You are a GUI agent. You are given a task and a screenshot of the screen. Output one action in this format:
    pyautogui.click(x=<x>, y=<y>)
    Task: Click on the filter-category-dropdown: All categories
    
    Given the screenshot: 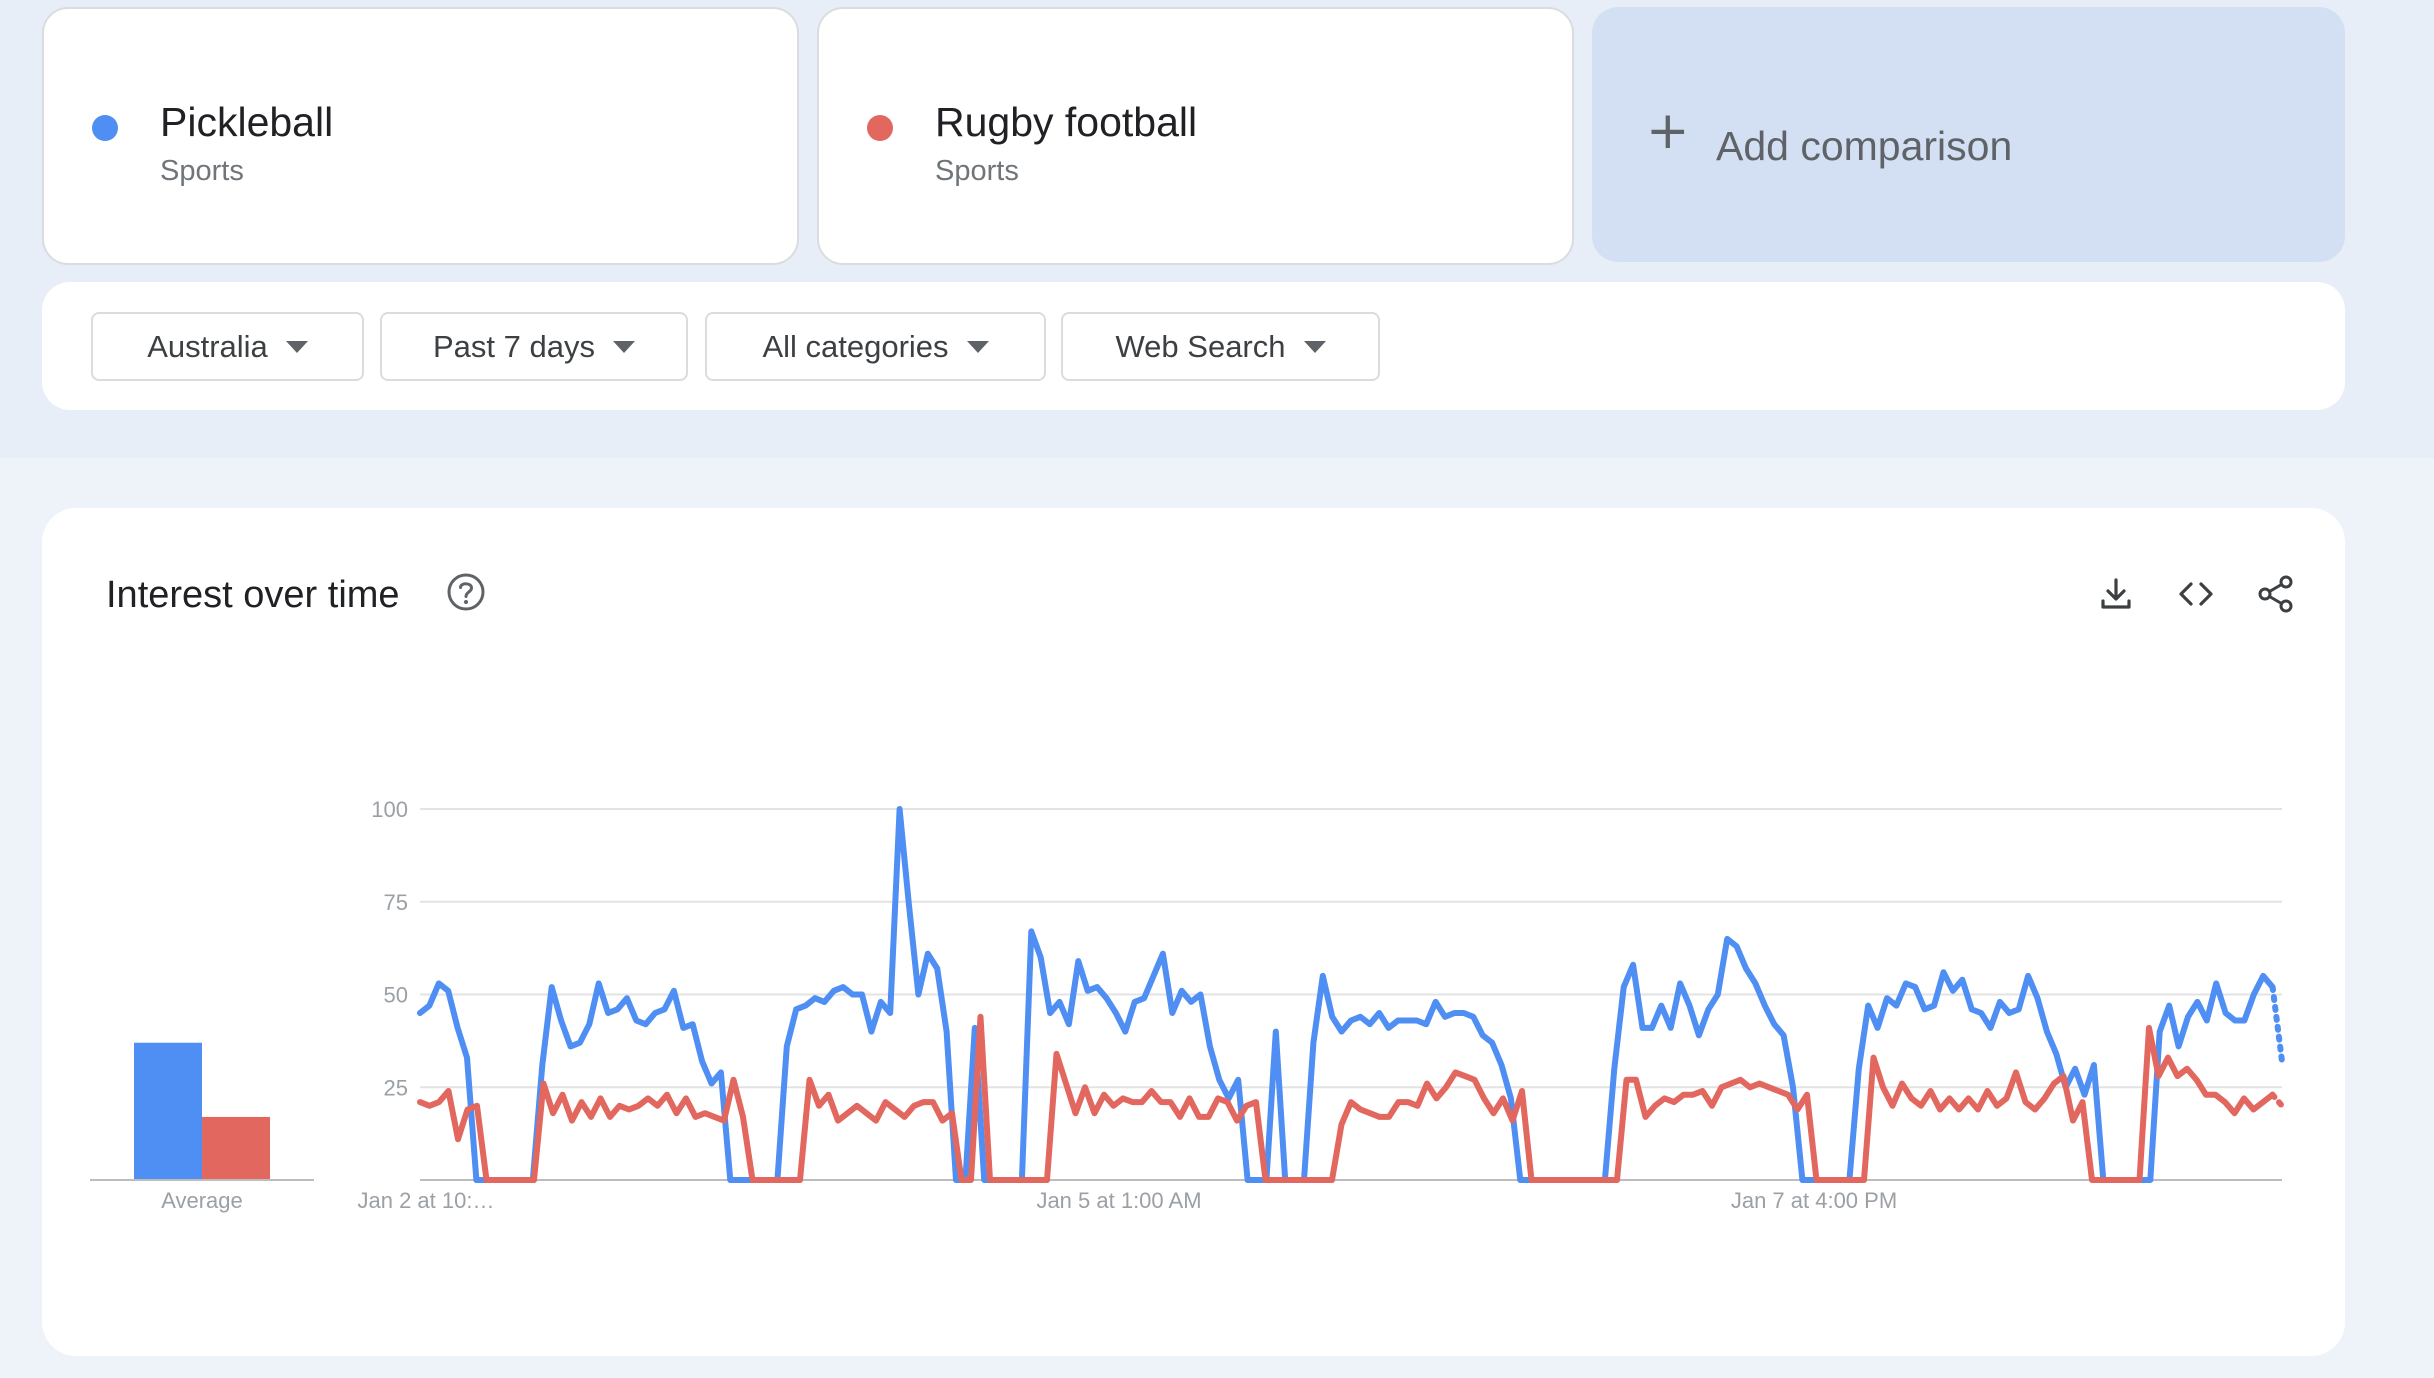 What is the action you would take?
    pyautogui.click(x=875, y=346)
    